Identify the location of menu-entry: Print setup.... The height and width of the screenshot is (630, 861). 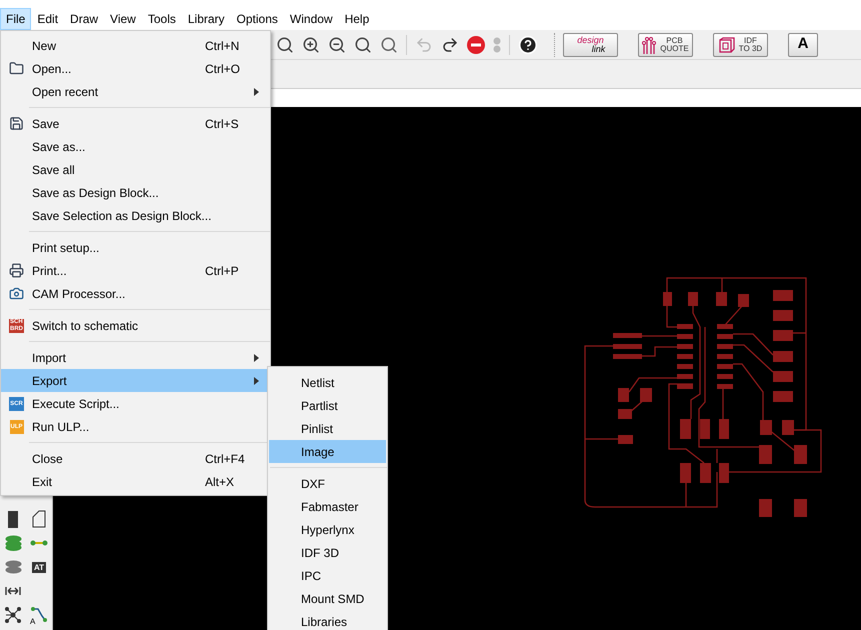
(135, 247).